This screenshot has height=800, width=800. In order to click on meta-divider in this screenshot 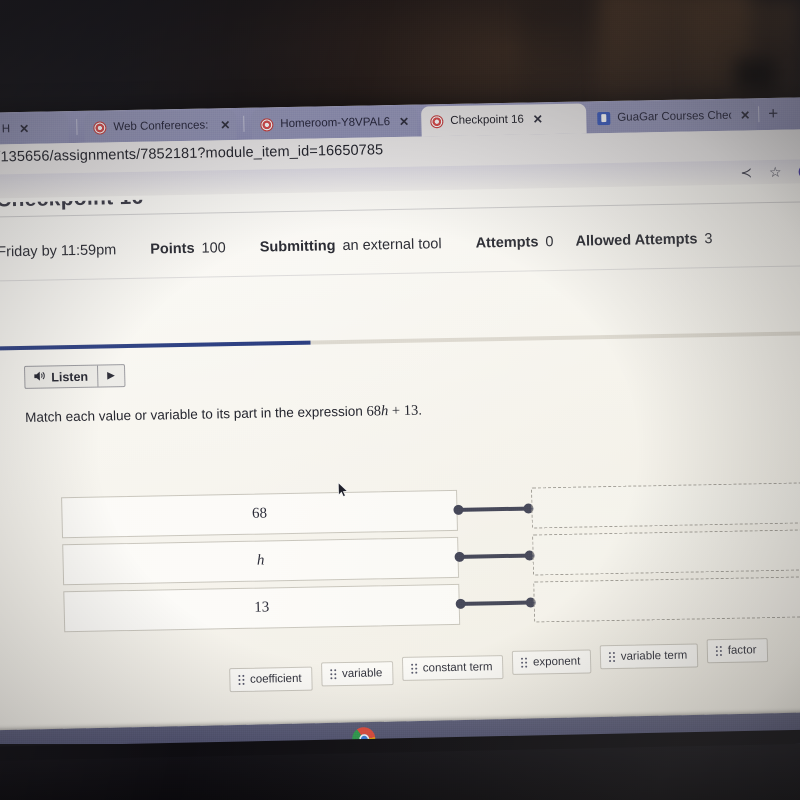, I will do `click(400, 273)`.